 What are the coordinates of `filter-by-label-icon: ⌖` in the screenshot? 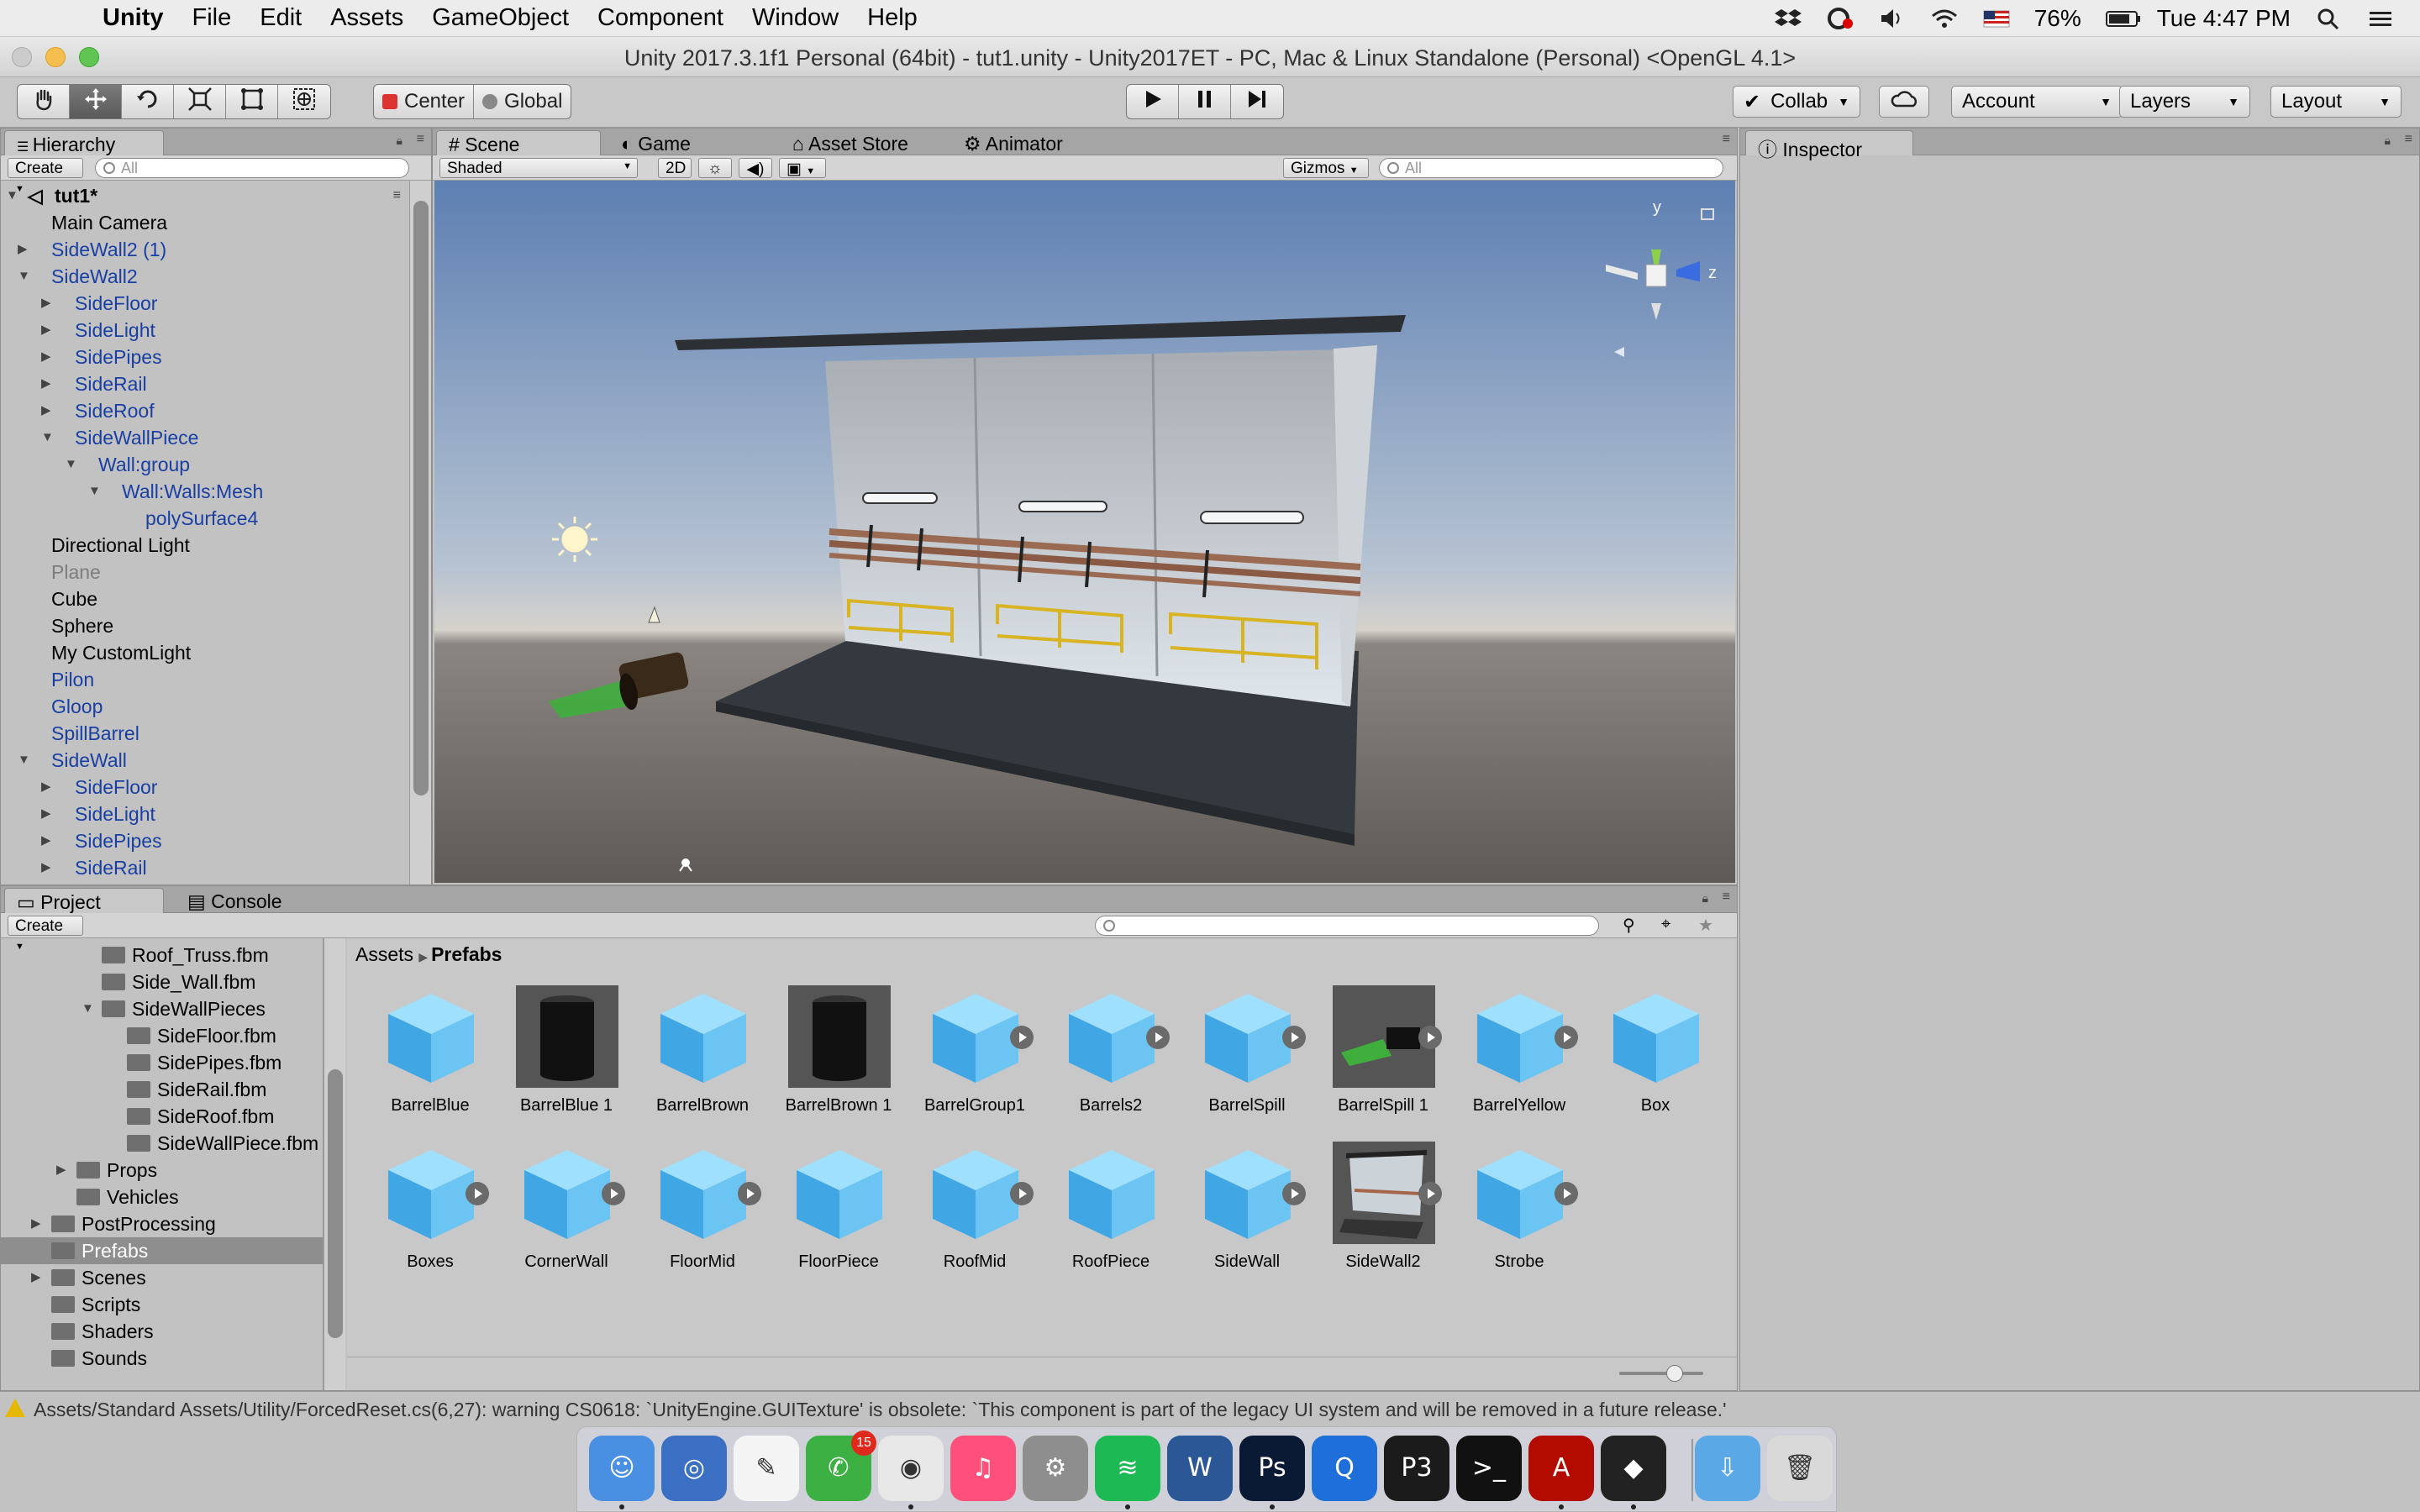 It's located at (1665, 924).